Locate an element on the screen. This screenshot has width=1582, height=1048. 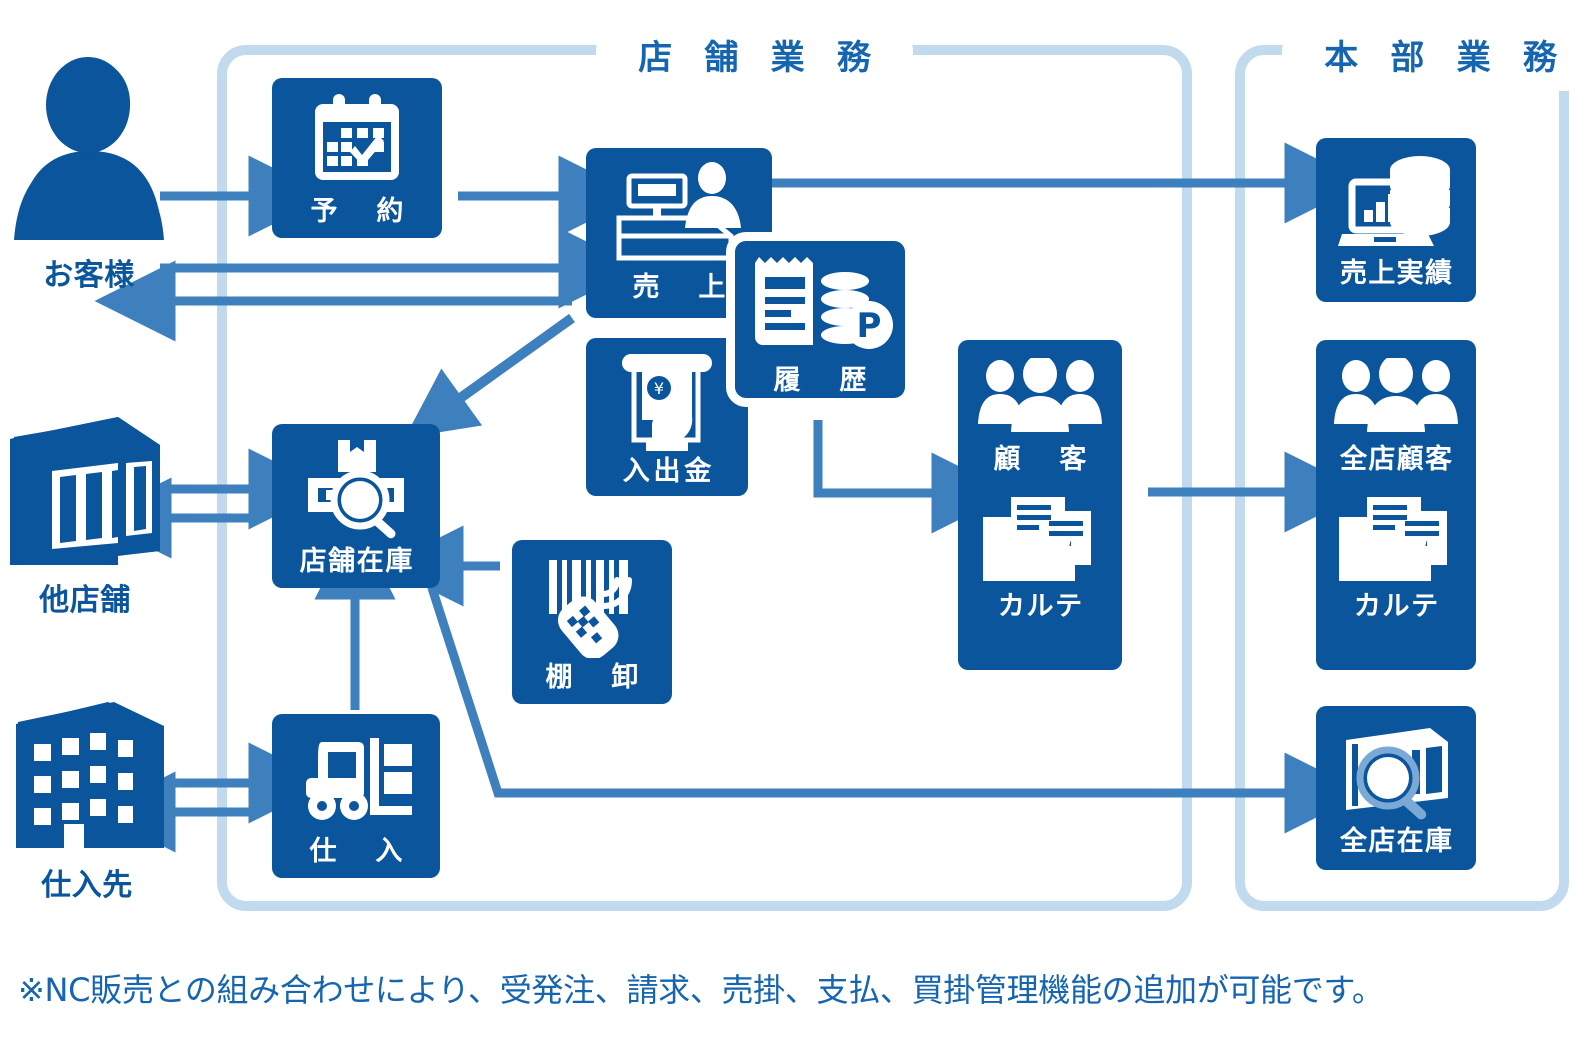
laptop-chart-coins-icon is located at coordinates (1394, 201).